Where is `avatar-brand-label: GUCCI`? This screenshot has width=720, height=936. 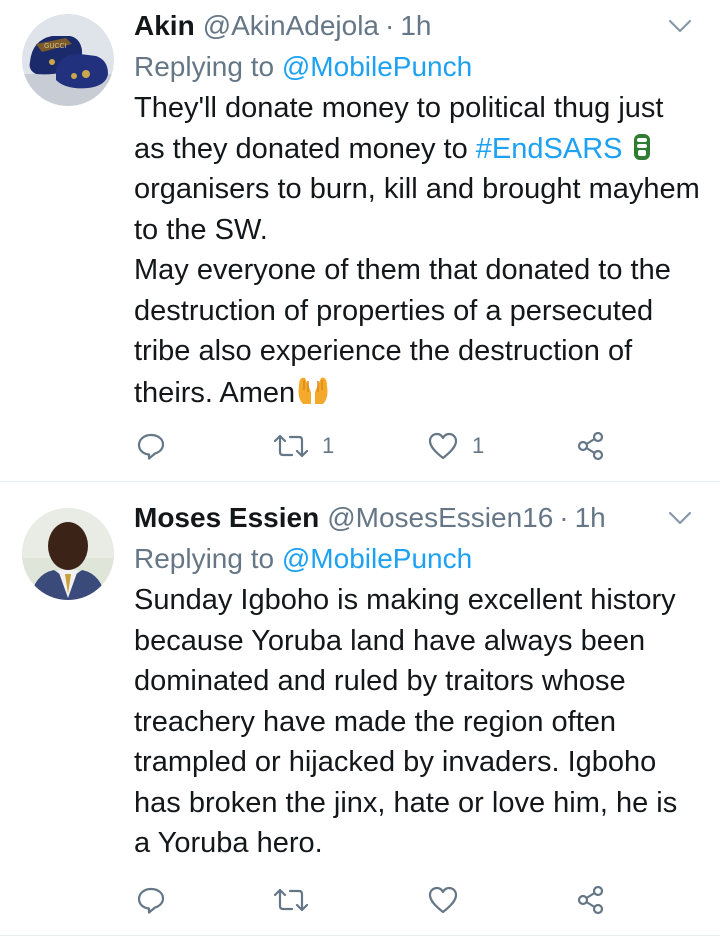 avatar-brand-label: GUCCI is located at coordinates (55, 46).